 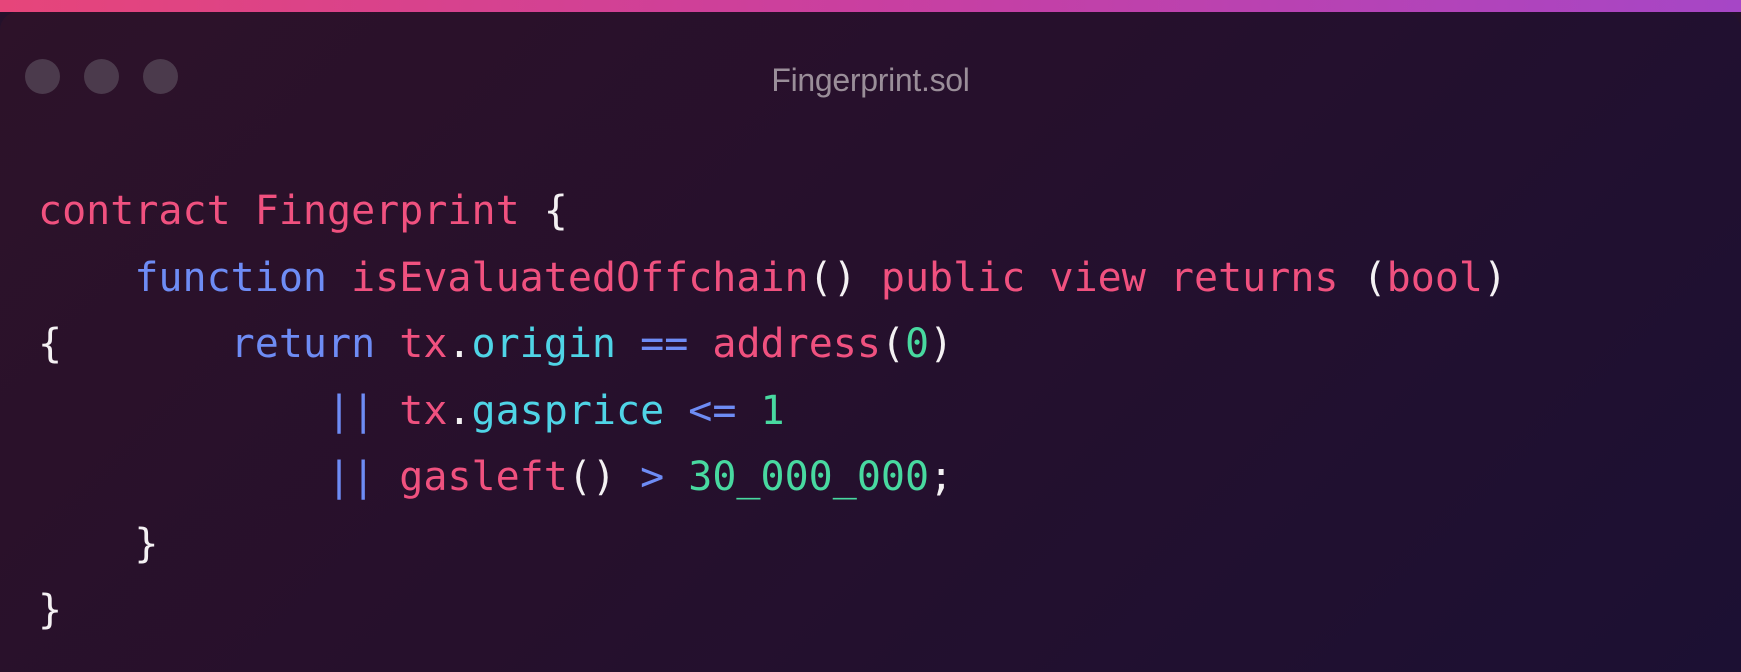 What do you see at coordinates (796, 344) in the screenshot?
I see `code-token: address` at bounding box center [796, 344].